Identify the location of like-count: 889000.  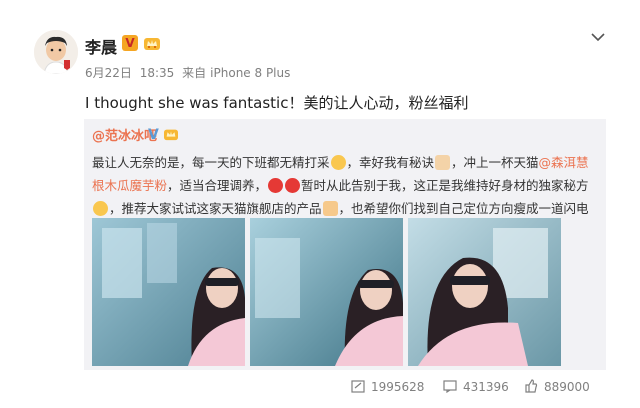
(567, 387).